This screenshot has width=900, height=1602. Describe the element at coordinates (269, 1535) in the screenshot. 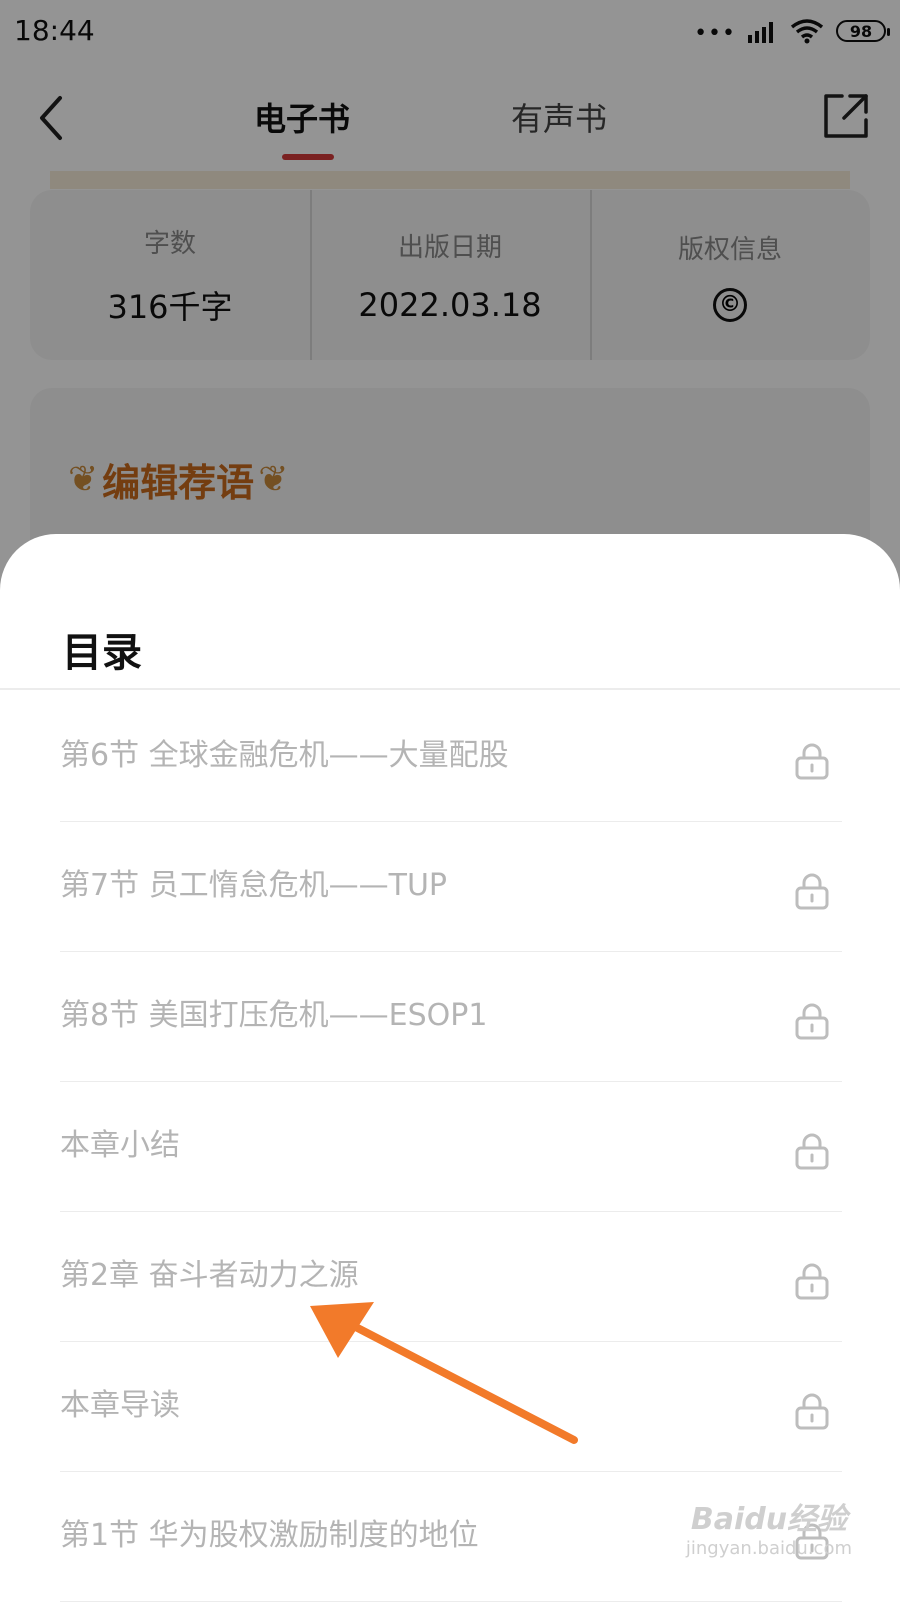

I see `toc-item-title: 第1节 华为股权激励制度的地位` at that location.